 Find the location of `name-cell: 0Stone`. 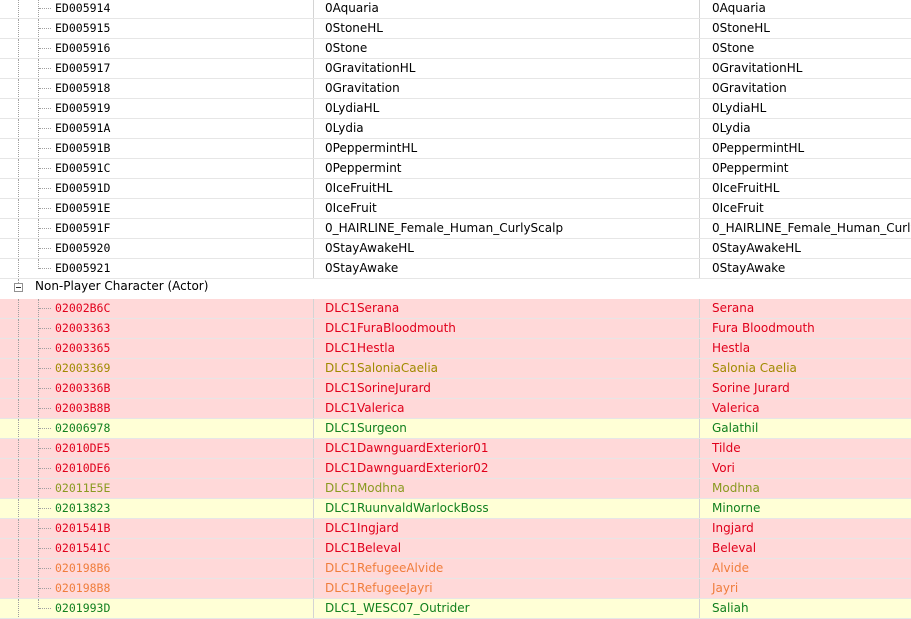

name-cell: 0Stone is located at coordinates (733, 48).